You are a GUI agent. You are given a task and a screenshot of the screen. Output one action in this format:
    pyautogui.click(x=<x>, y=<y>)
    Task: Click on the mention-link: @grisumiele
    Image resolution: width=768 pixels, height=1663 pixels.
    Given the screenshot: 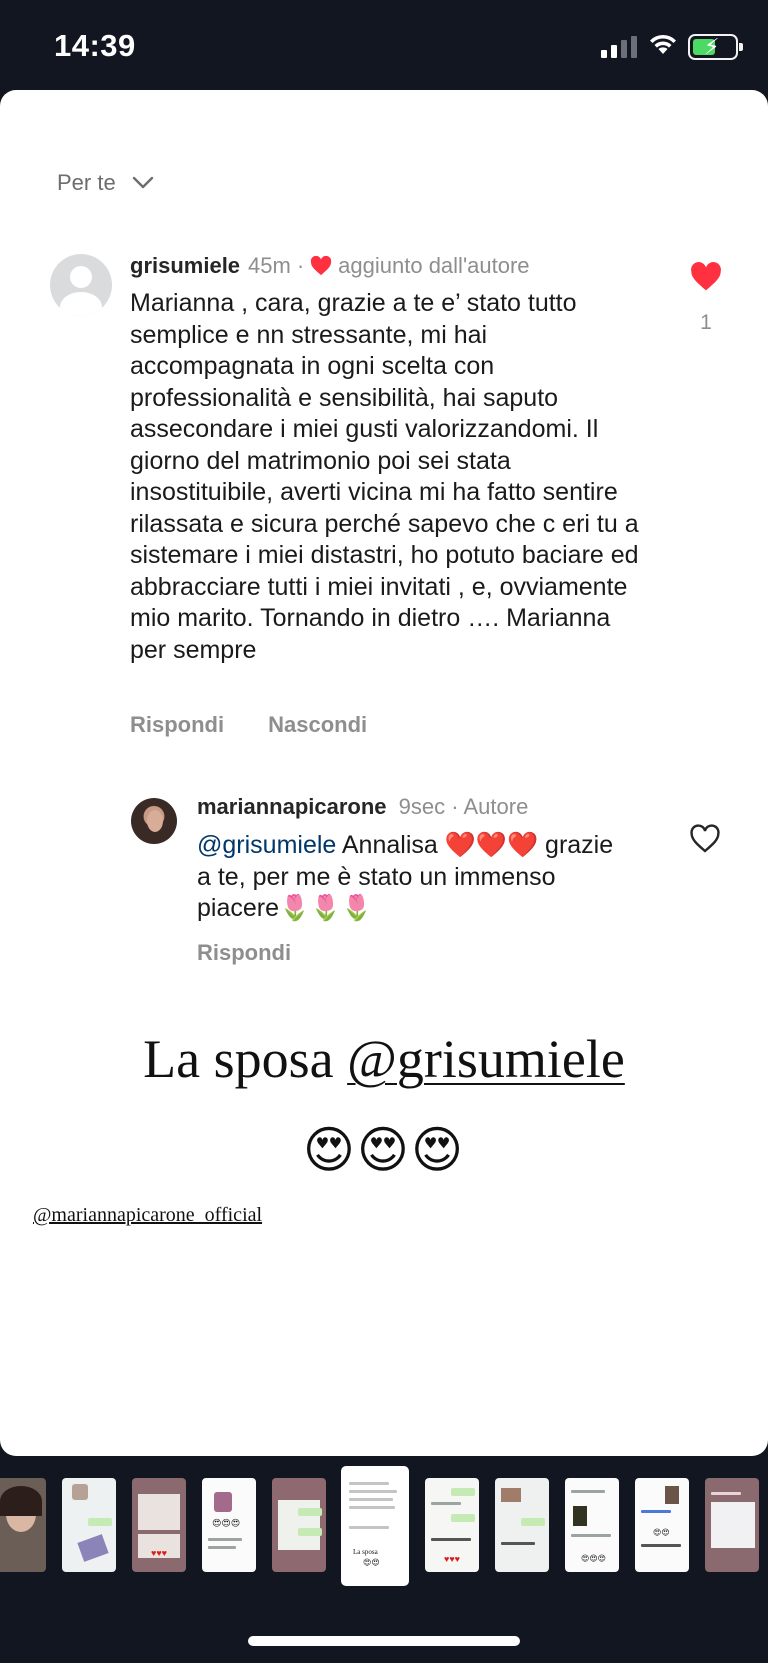 What is the action you would take?
    pyautogui.click(x=266, y=845)
    